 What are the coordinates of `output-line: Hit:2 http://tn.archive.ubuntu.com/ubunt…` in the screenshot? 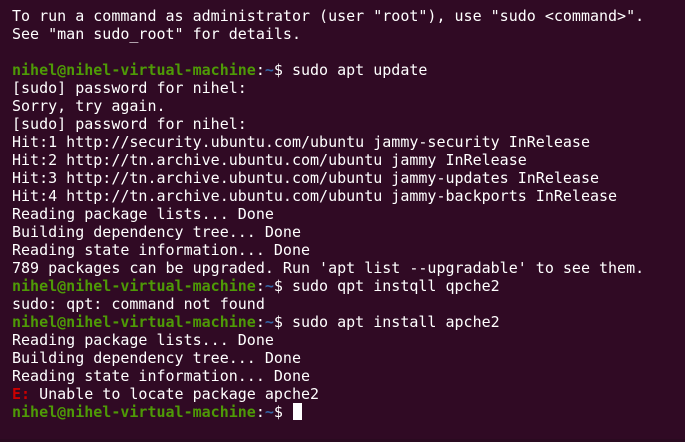 It's located at (269, 160).